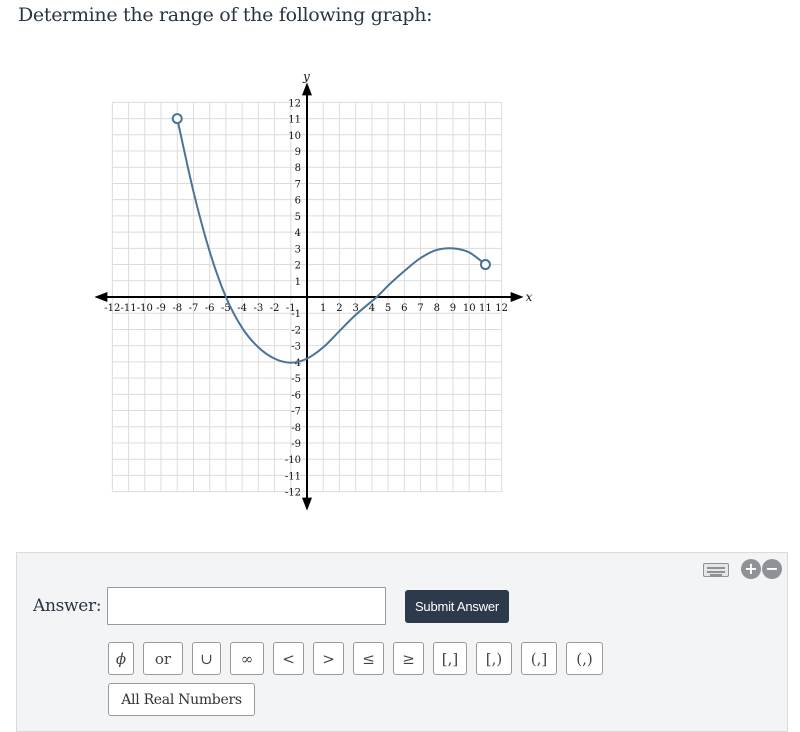 The image size is (800, 732). Describe the element at coordinates (194, 308) in the screenshot. I see `x-tick-label: -7` at that location.